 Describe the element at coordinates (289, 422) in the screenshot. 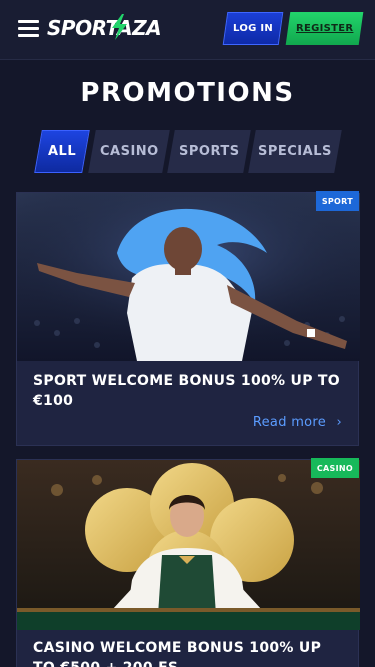

I see `read-more-label: Read more` at that location.